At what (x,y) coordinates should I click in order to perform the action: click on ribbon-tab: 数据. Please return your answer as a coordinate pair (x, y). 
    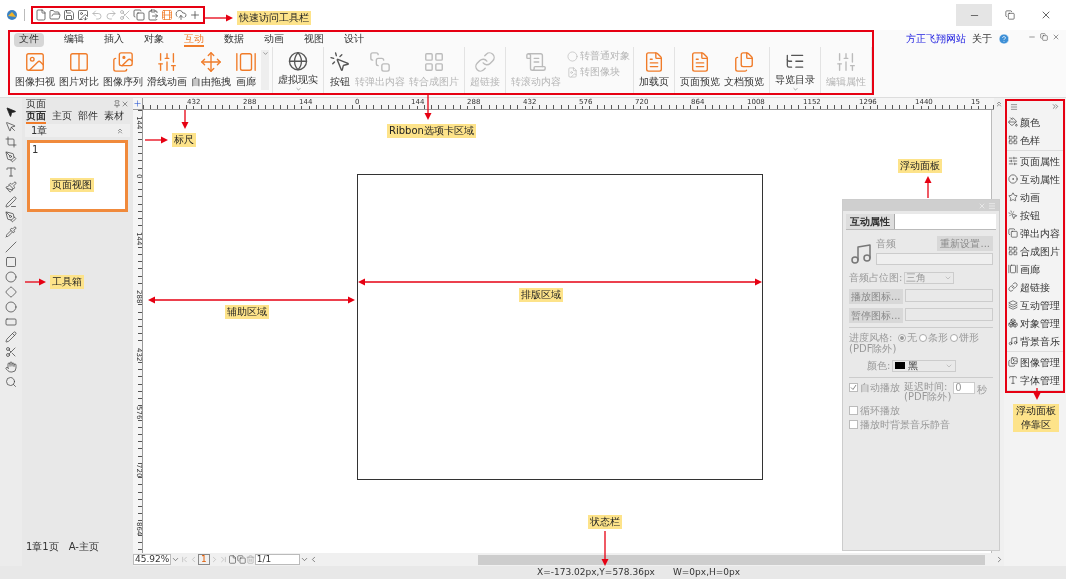
    Looking at the image, I should click on (234, 39).